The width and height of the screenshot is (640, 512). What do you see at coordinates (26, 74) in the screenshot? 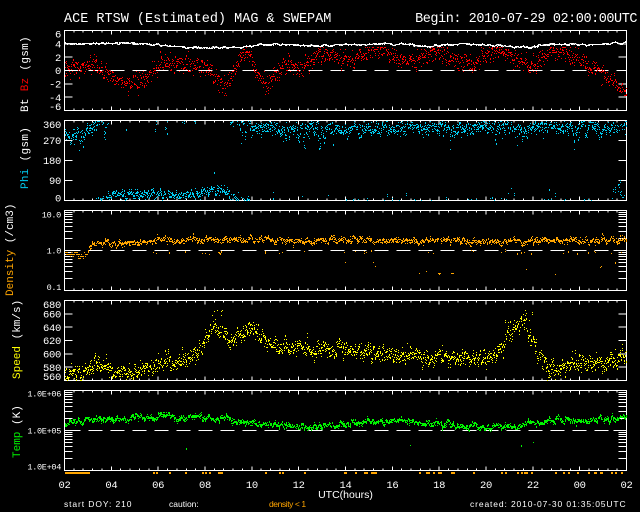
I see `svg-text: Bt Bz (gsm)` at bounding box center [26, 74].